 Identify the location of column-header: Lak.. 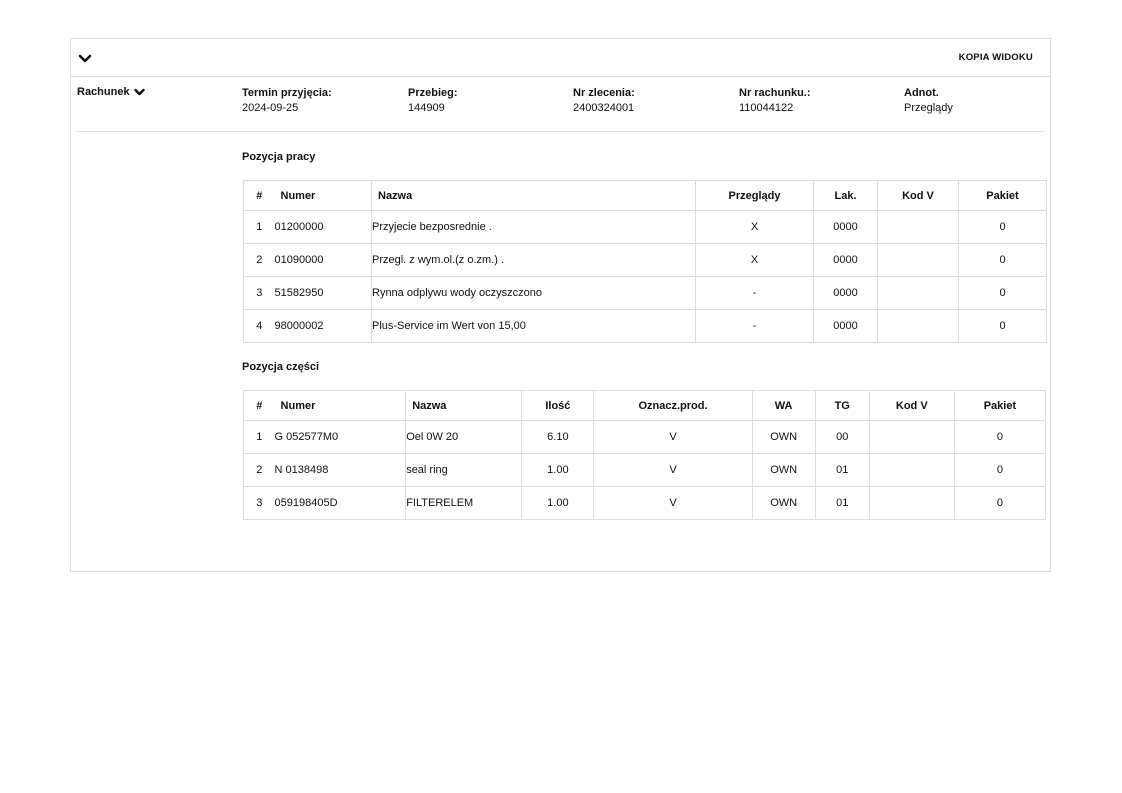
(845, 195).